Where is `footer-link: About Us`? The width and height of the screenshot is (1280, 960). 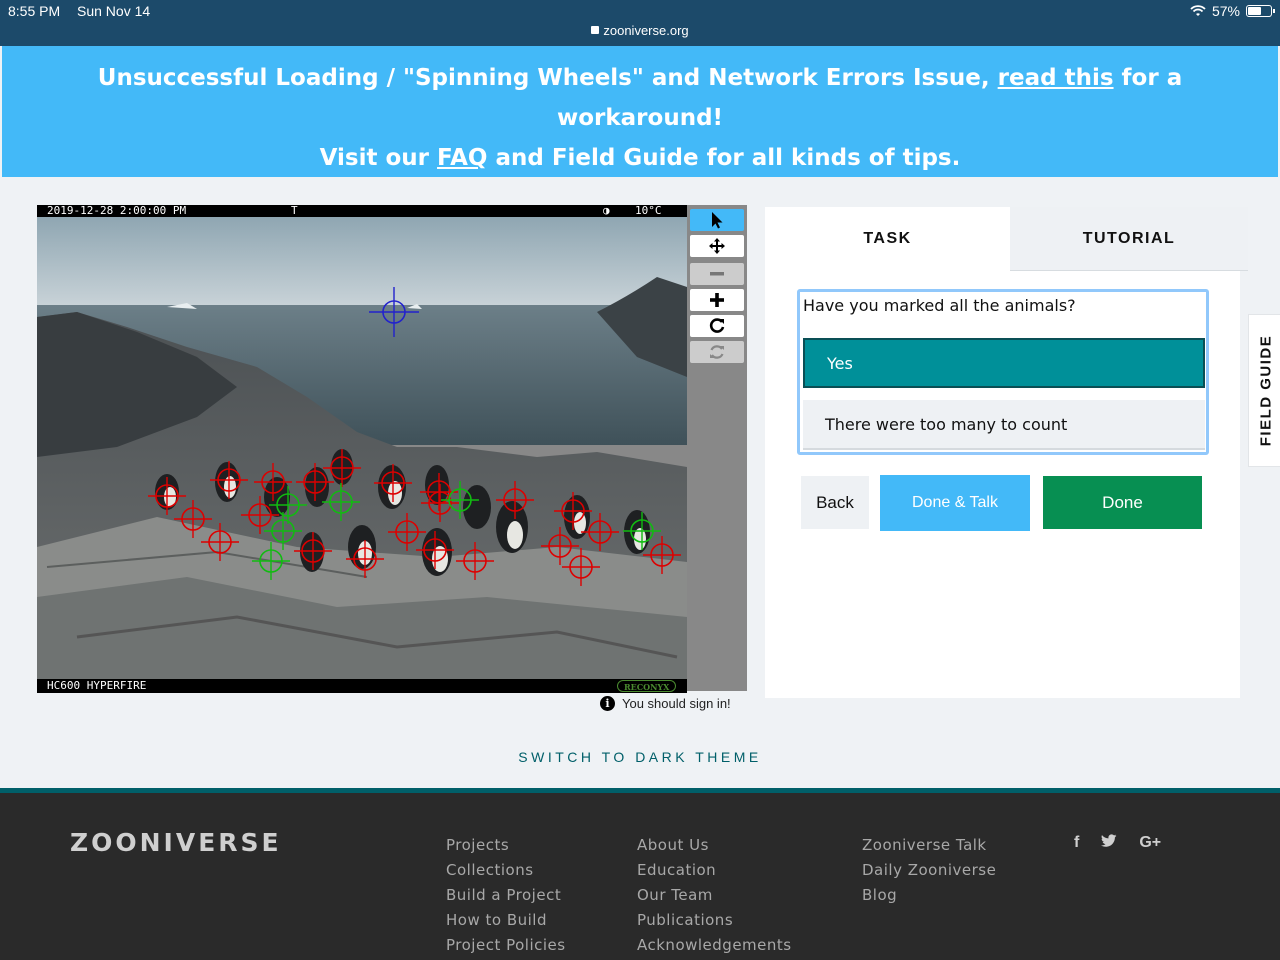
footer-link: About Us is located at coordinates (714, 845).